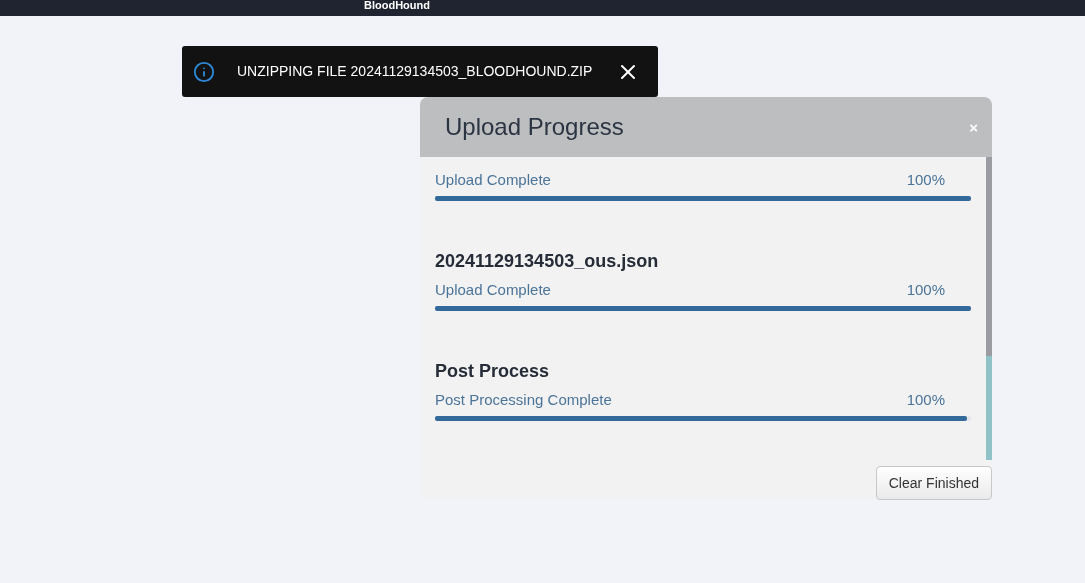  Describe the element at coordinates (523, 400) in the screenshot. I see `status-text: Post Processing Complete` at that location.